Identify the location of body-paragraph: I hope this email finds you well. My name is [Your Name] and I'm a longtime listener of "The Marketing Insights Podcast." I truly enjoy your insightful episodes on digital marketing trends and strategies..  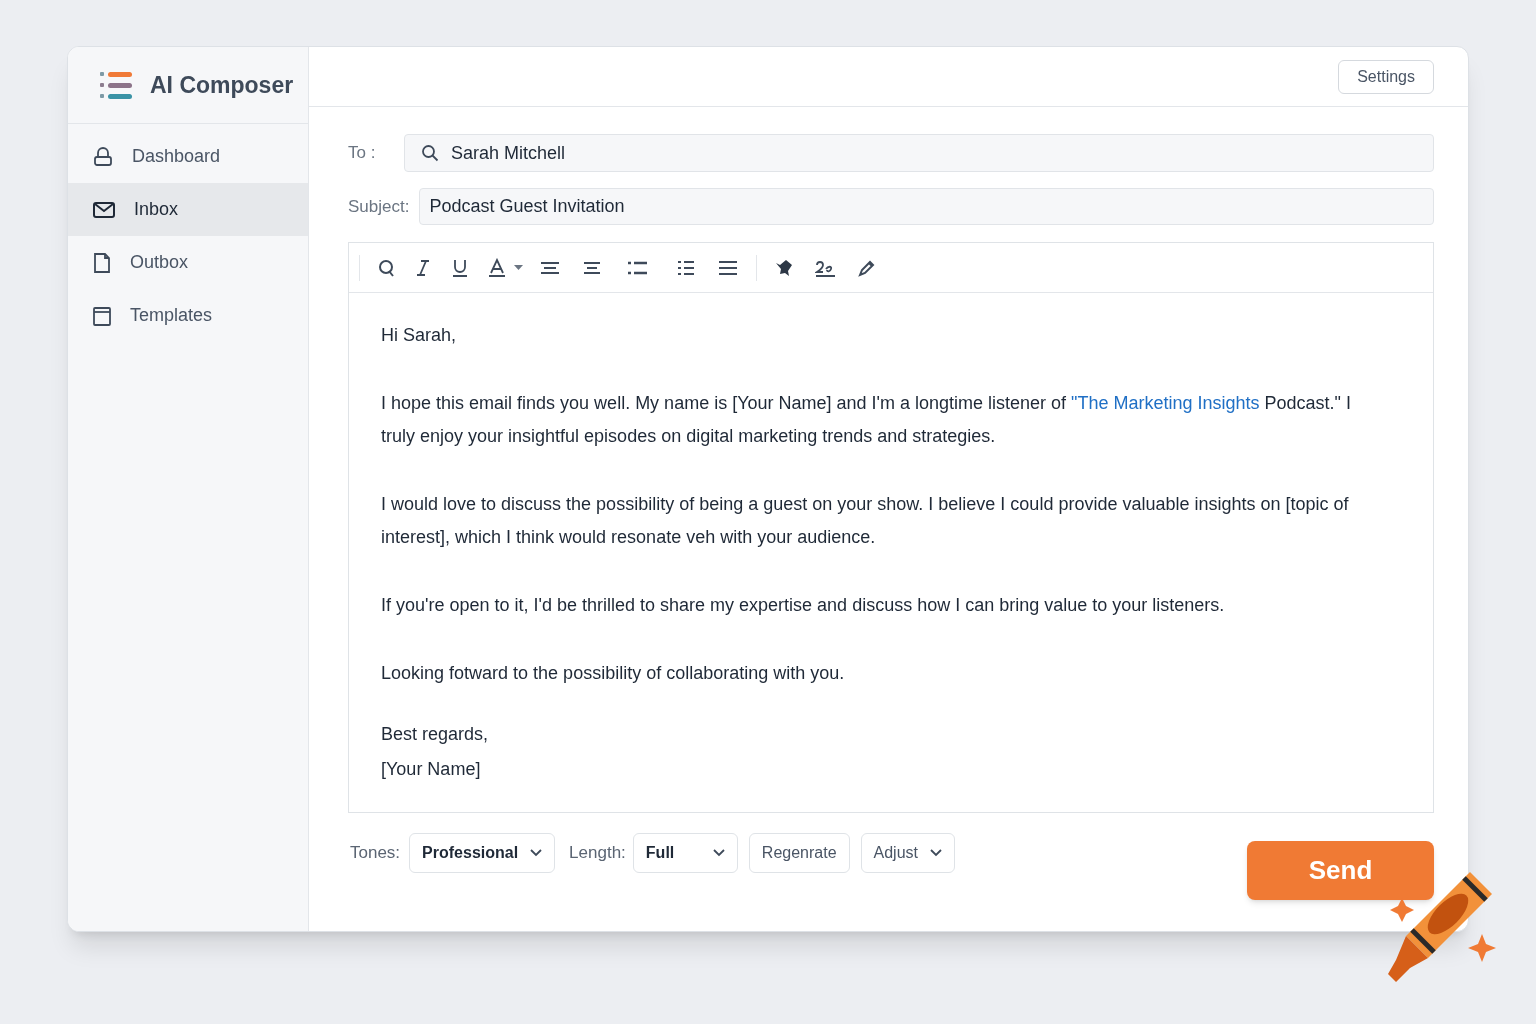
(866, 420).